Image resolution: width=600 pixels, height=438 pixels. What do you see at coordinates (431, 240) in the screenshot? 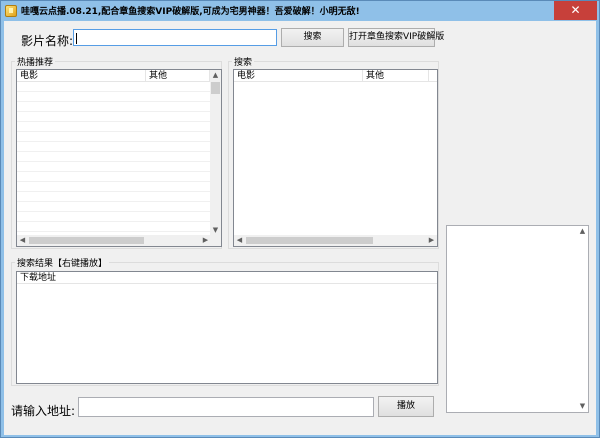
I see `scroll-right-icon: ▶` at bounding box center [431, 240].